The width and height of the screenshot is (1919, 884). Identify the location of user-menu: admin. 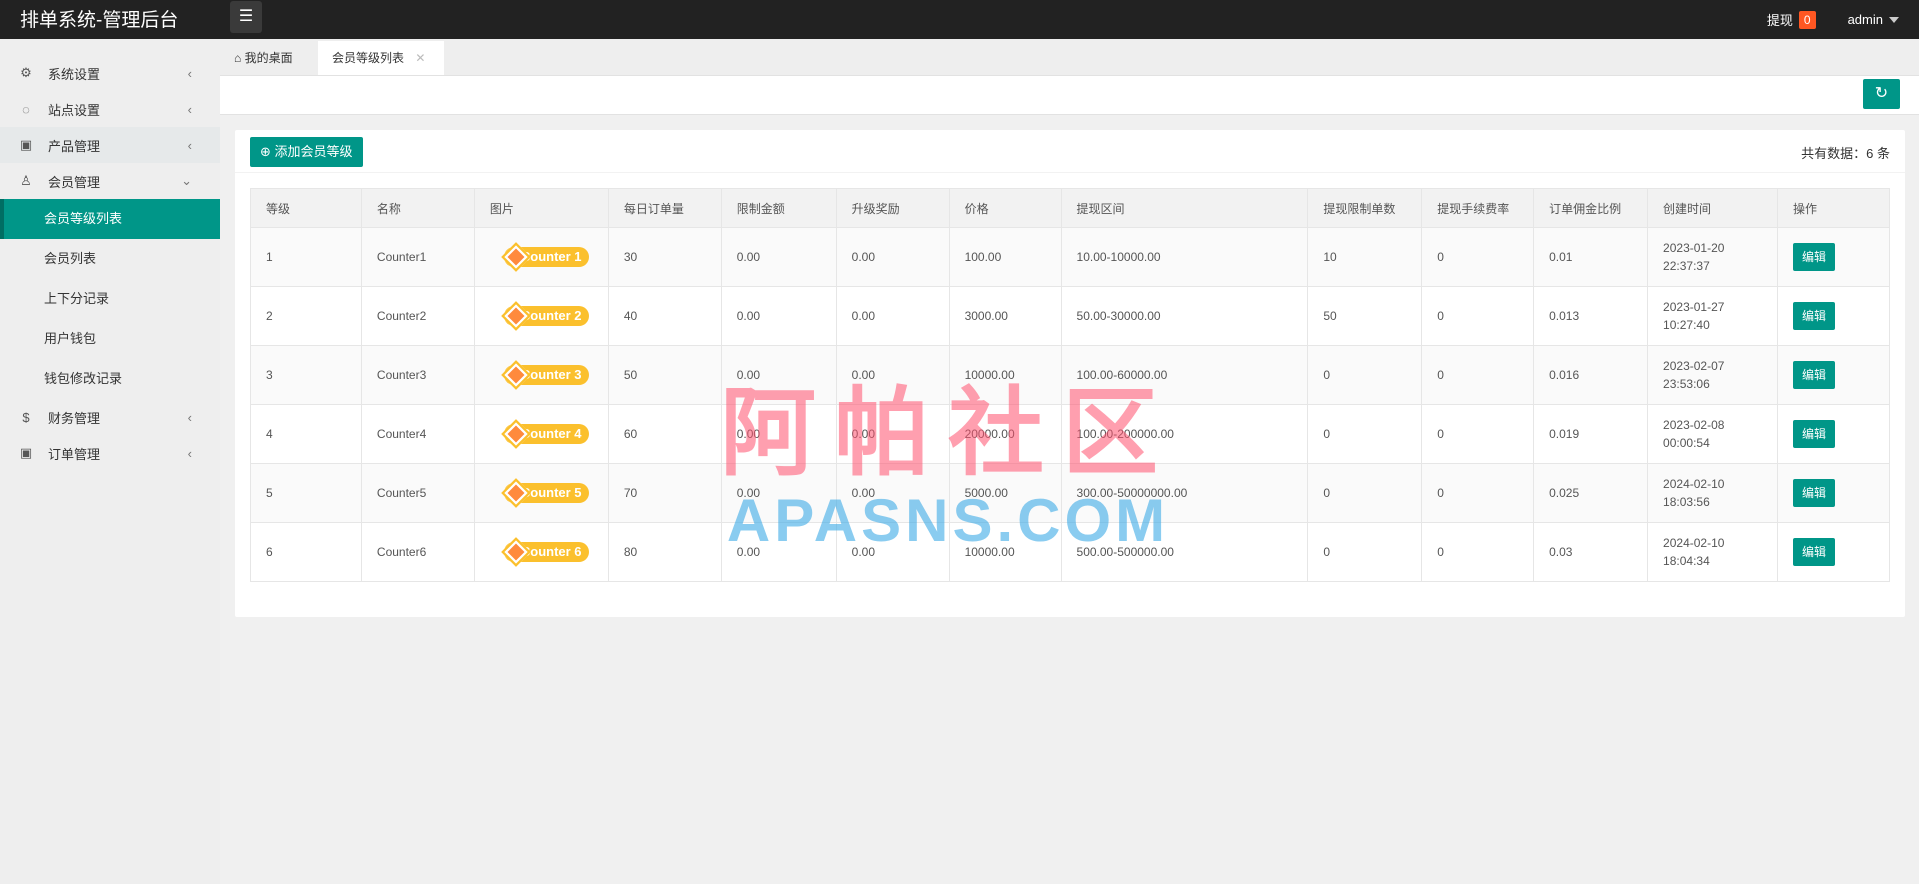
(1865, 19).